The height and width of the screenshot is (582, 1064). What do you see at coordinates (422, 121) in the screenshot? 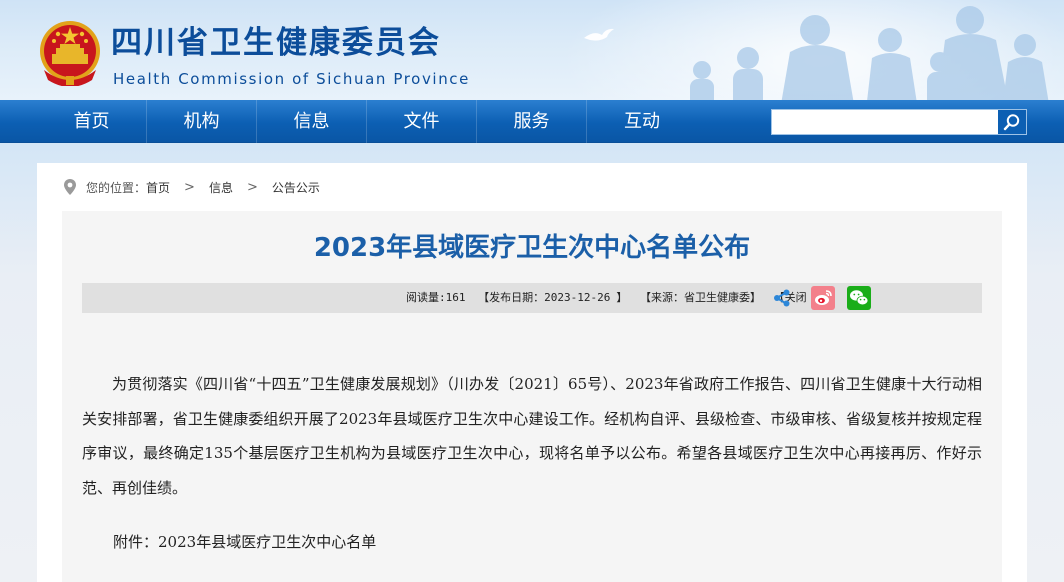
I see `nav-item-documents: 文件` at bounding box center [422, 121].